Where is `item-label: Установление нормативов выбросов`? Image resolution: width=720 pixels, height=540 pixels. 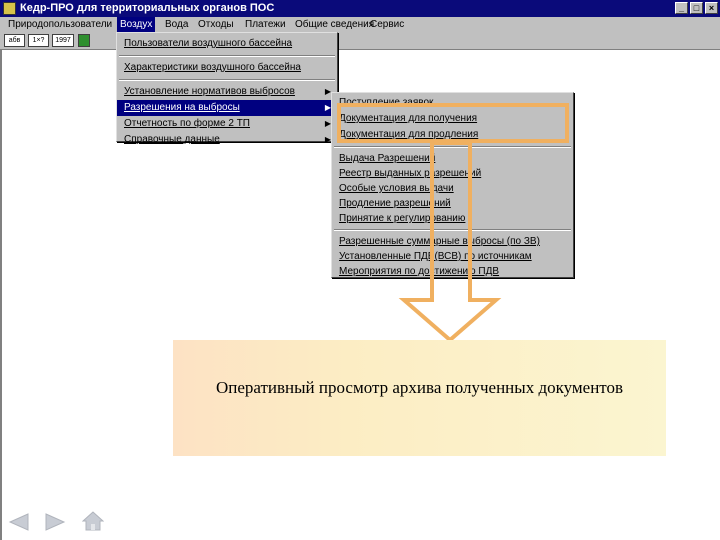 item-label: Установление нормативов выбросов is located at coordinates (209, 91).